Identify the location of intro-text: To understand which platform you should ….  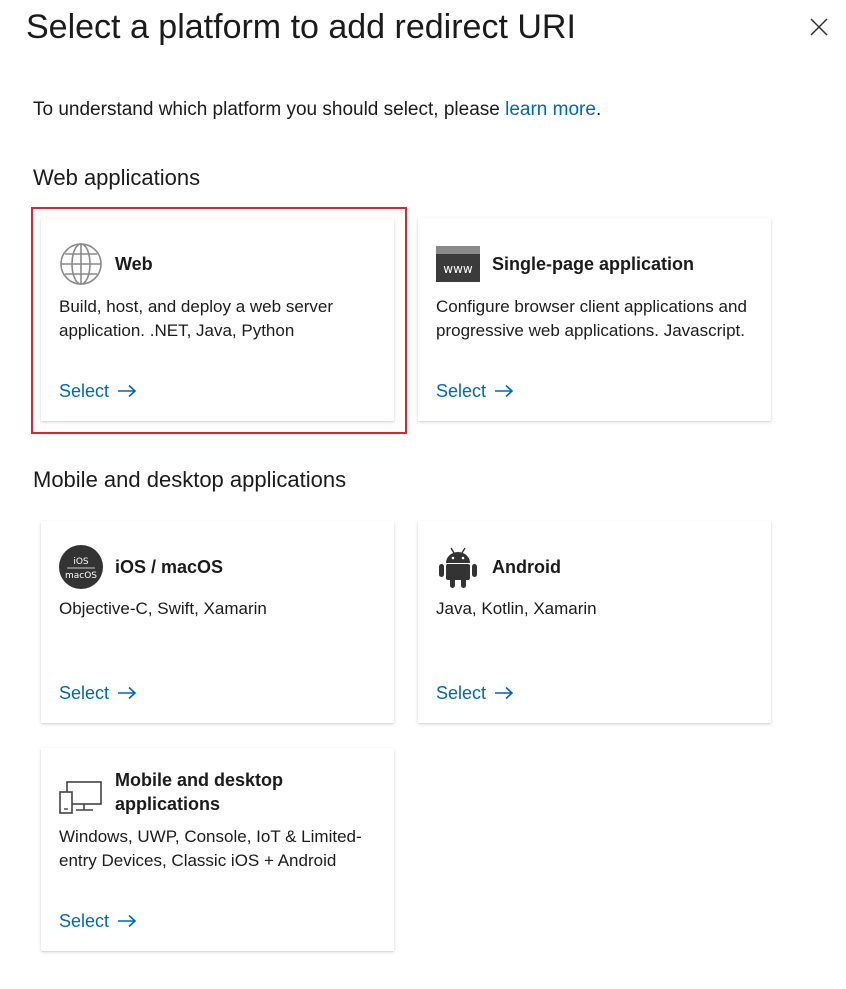
(317, 110).